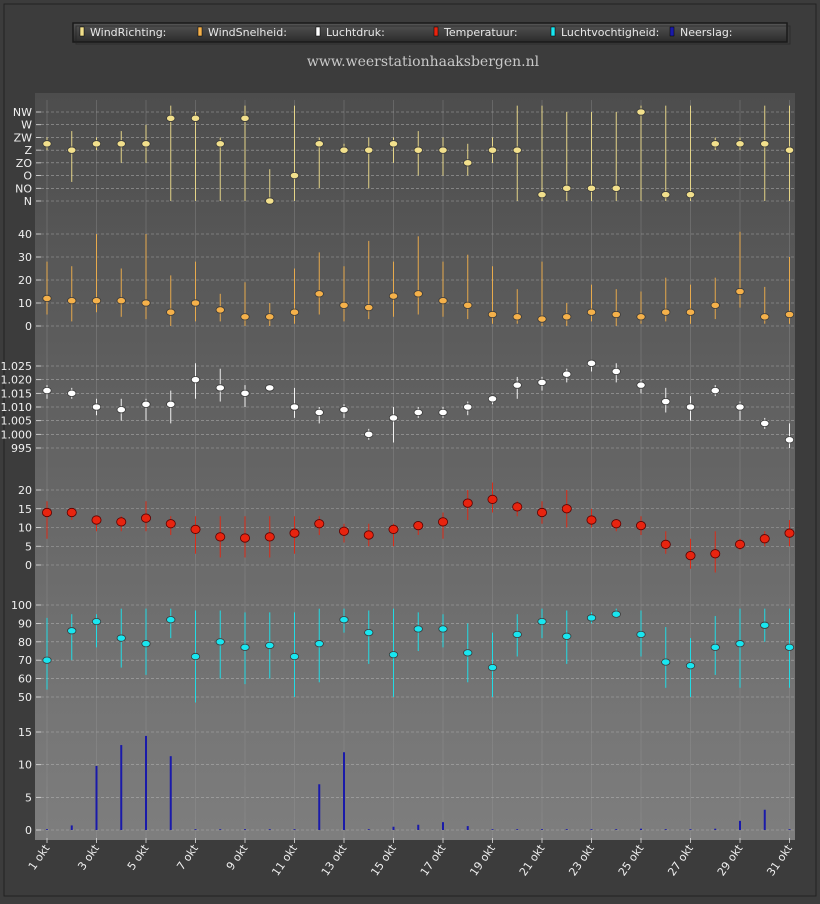  What do you see at coordinates (610, 32) in the screenshot?
I see `legend-label: Luchtvochtigheid:` at bounding box center [610, 32].